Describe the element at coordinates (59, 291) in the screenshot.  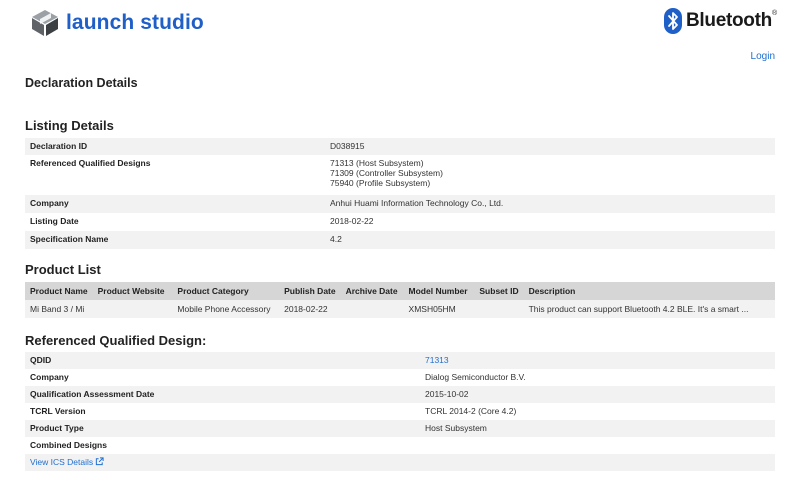
I see `column-header: Product Name` at that location.